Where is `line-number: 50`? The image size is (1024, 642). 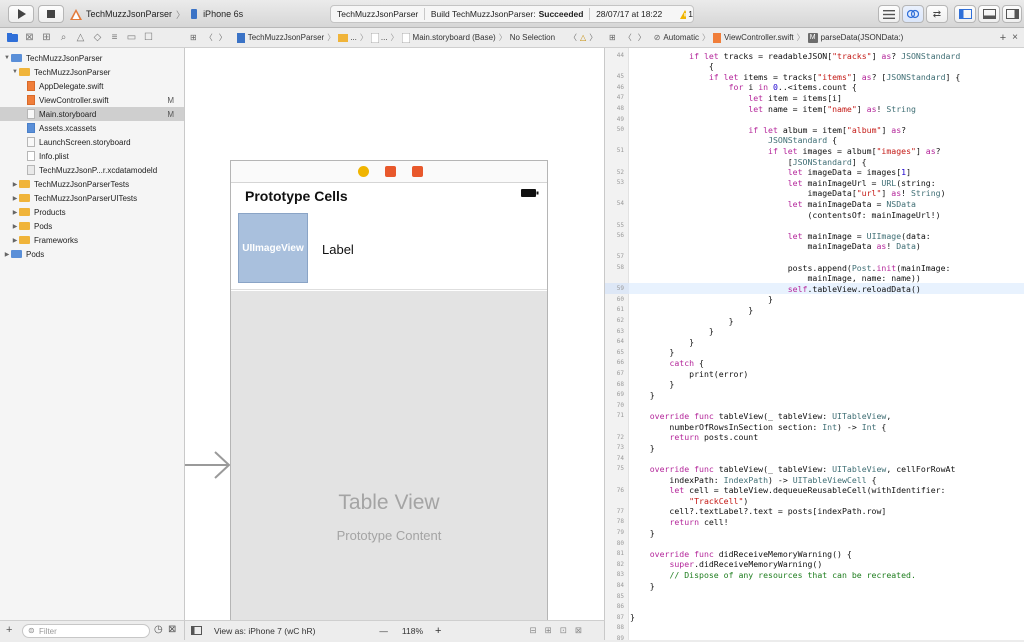
line-number: 50 is located at coordinates (620, 129).